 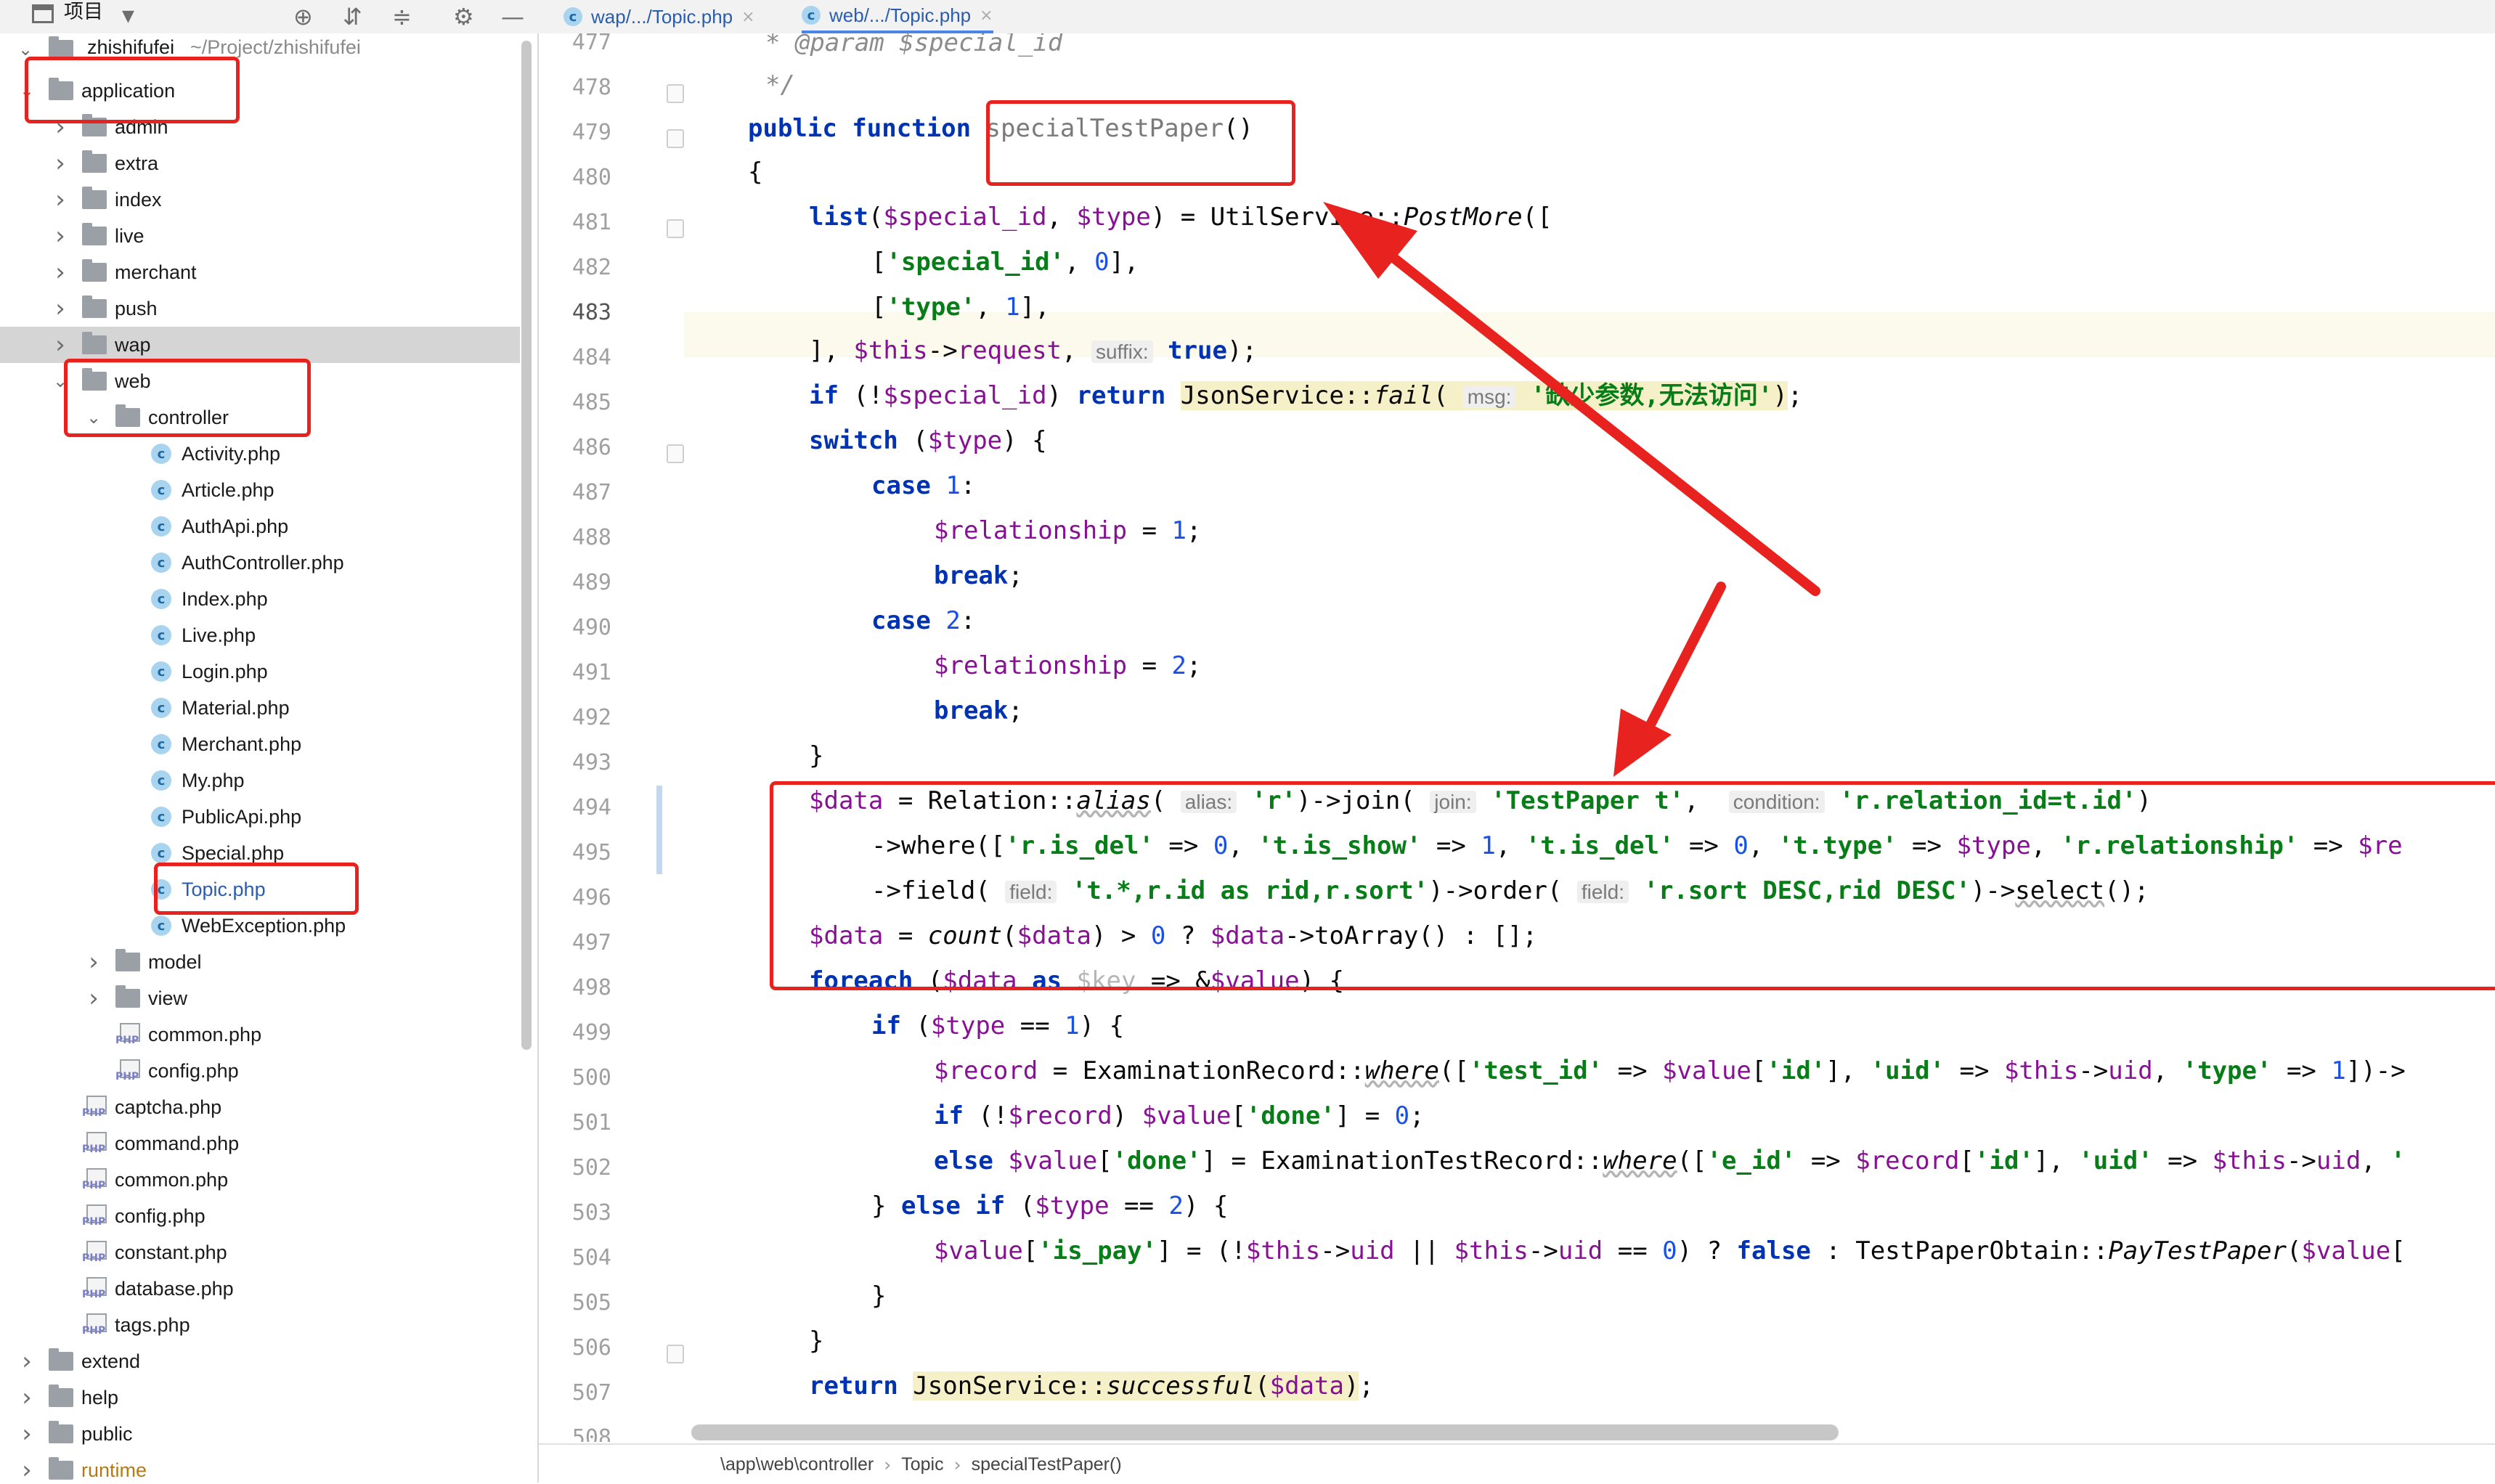 I want to click on annotation-arrow-up, so click(x=1597, y=419).